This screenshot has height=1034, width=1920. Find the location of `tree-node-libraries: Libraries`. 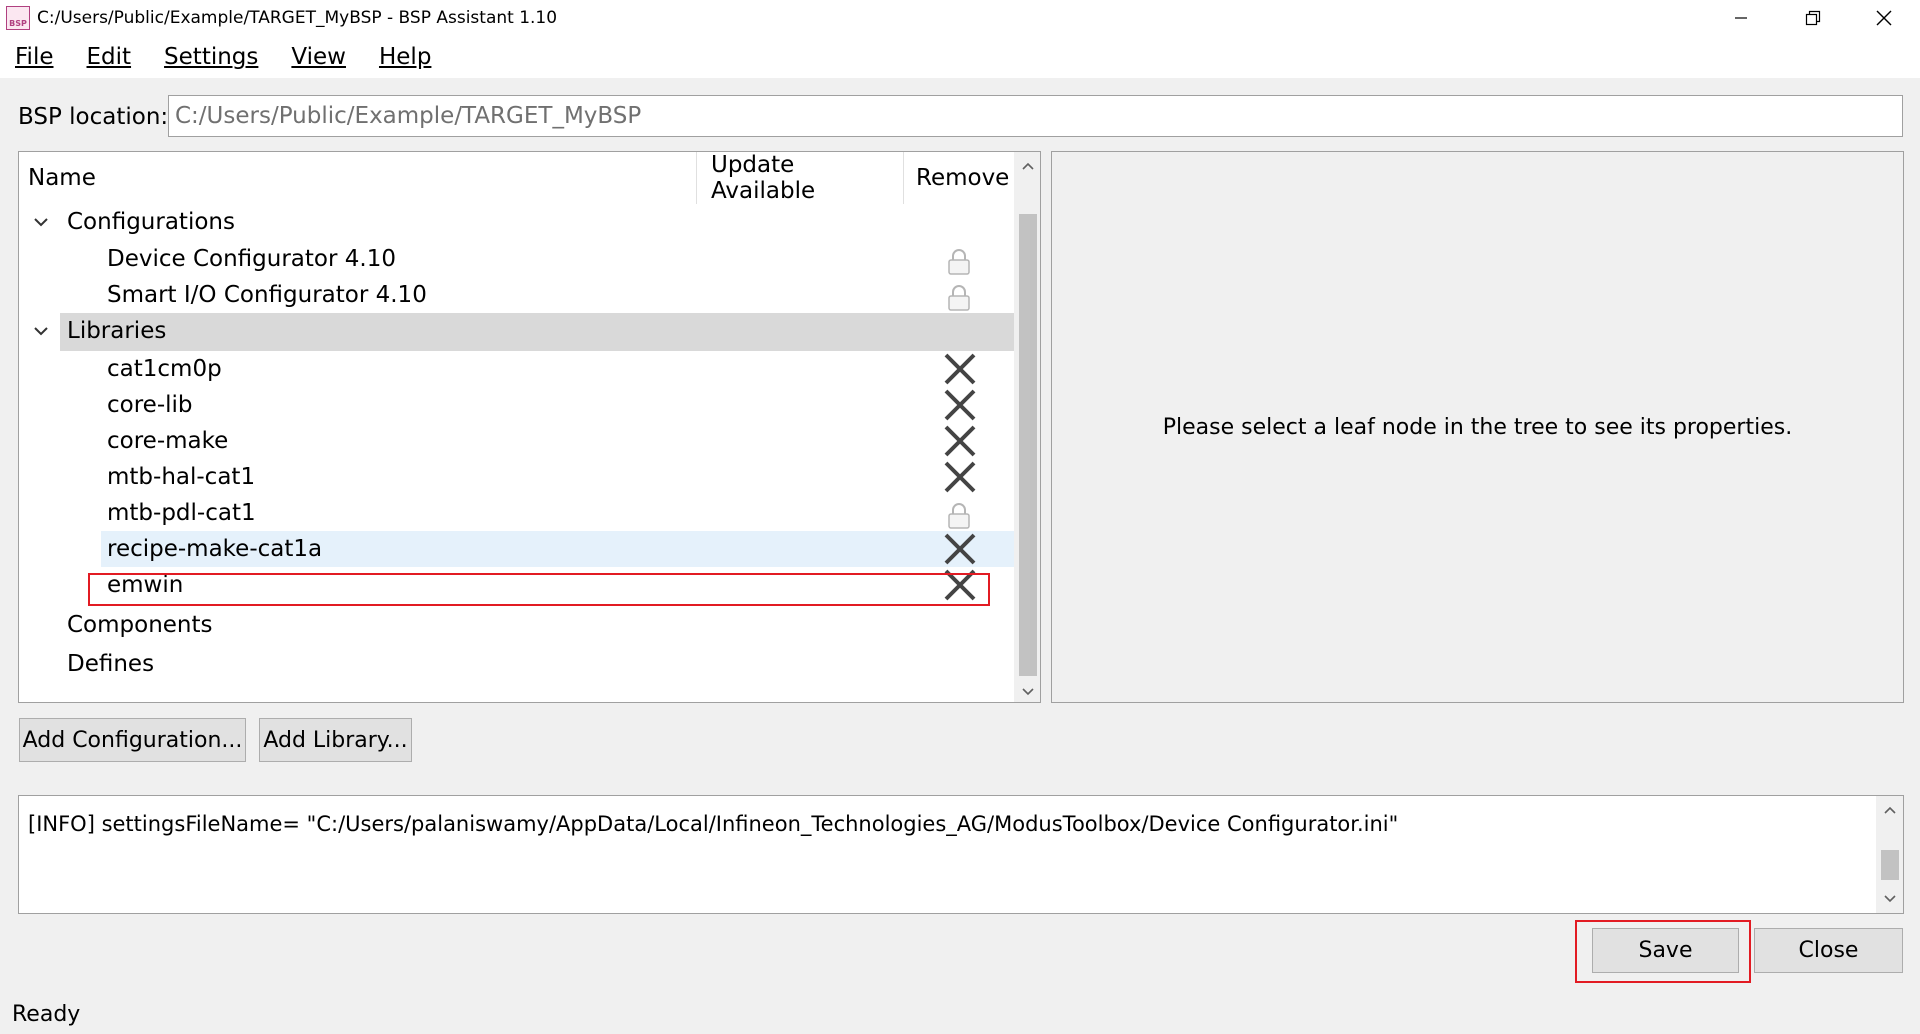

tree-node-libraries: Libraries is located at coordinates (516, 332).